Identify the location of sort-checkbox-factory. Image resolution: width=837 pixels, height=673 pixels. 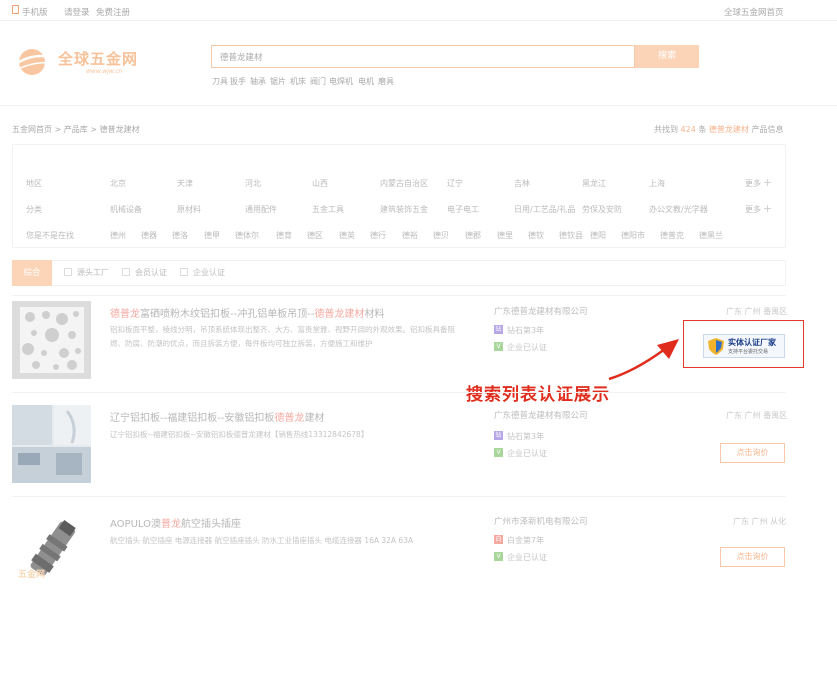
(68, 272).